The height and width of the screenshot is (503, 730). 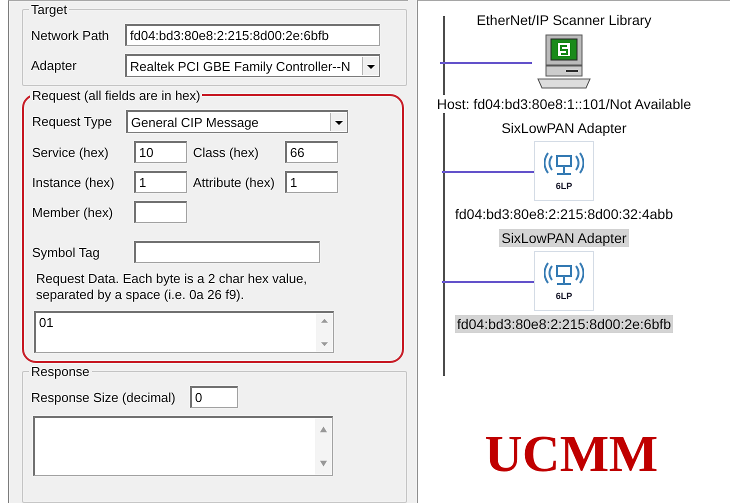 I want to click on response-field, so click(x=183, y=446).